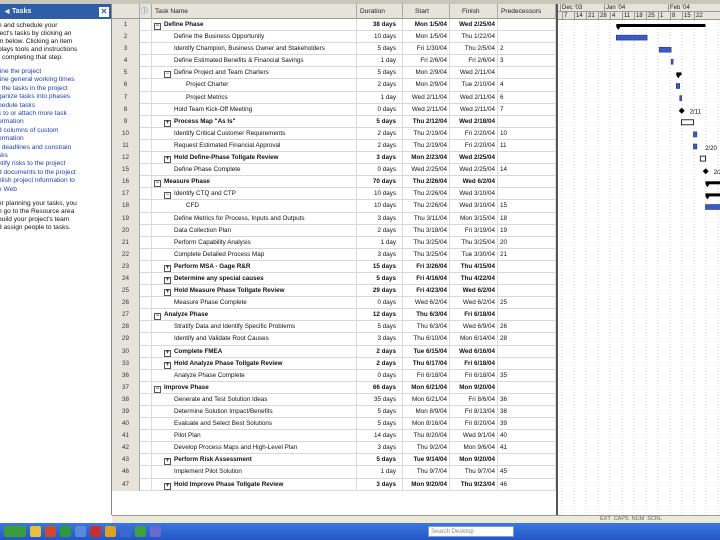 This screenshot has height=540, width=720. What do you see at coordinates (426, 436) in the screenshot?
I see `task-start: Thu 8/20/04` at bounding box center [426, 436].